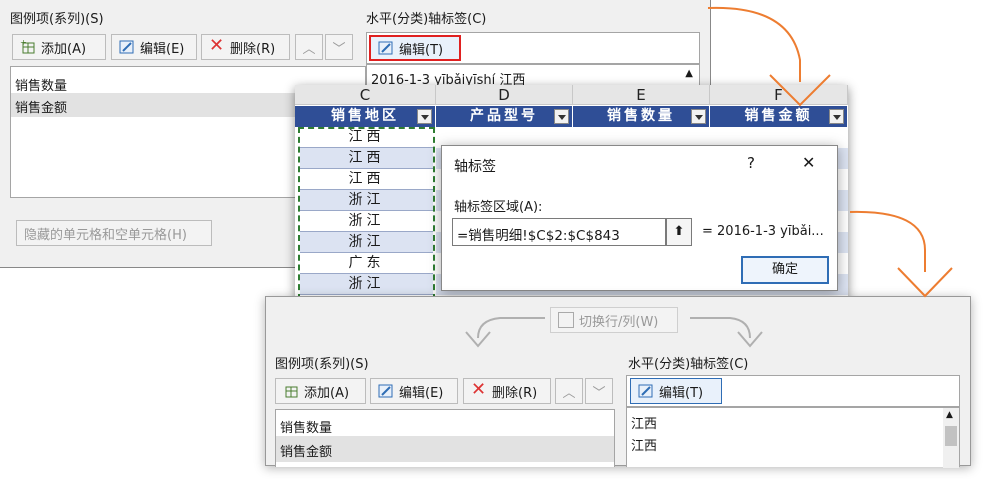 This screenshot has width=986, height=479. What do you see at coordinates (887, 241) in the screenshot?
I see `orange-arrow-right` at bounding box center [887, 241].